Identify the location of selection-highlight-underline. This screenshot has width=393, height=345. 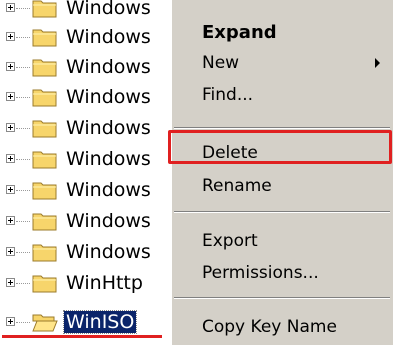
(82, 336).